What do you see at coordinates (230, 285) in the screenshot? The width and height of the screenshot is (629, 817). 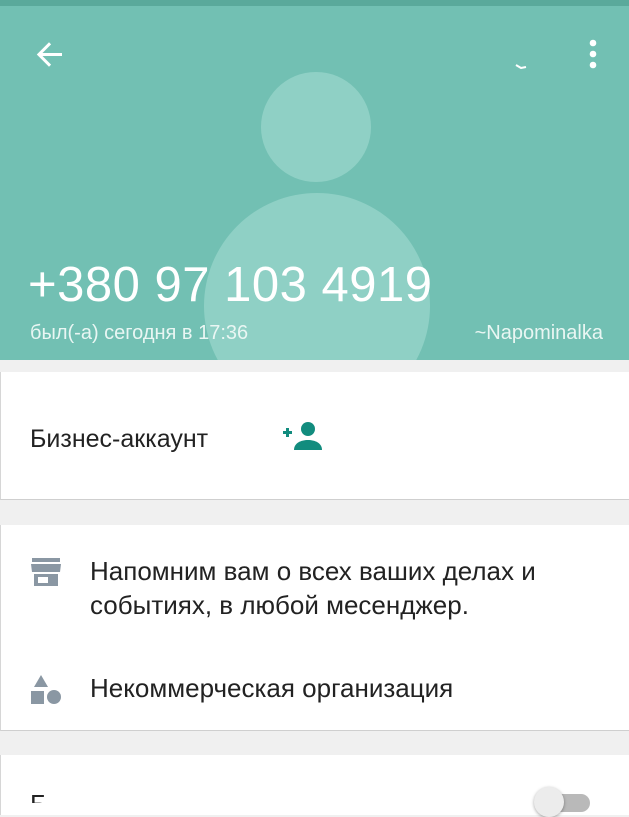 I see `contact-phone-number: +380 97 103 4919` at bounding box center [230, 285].